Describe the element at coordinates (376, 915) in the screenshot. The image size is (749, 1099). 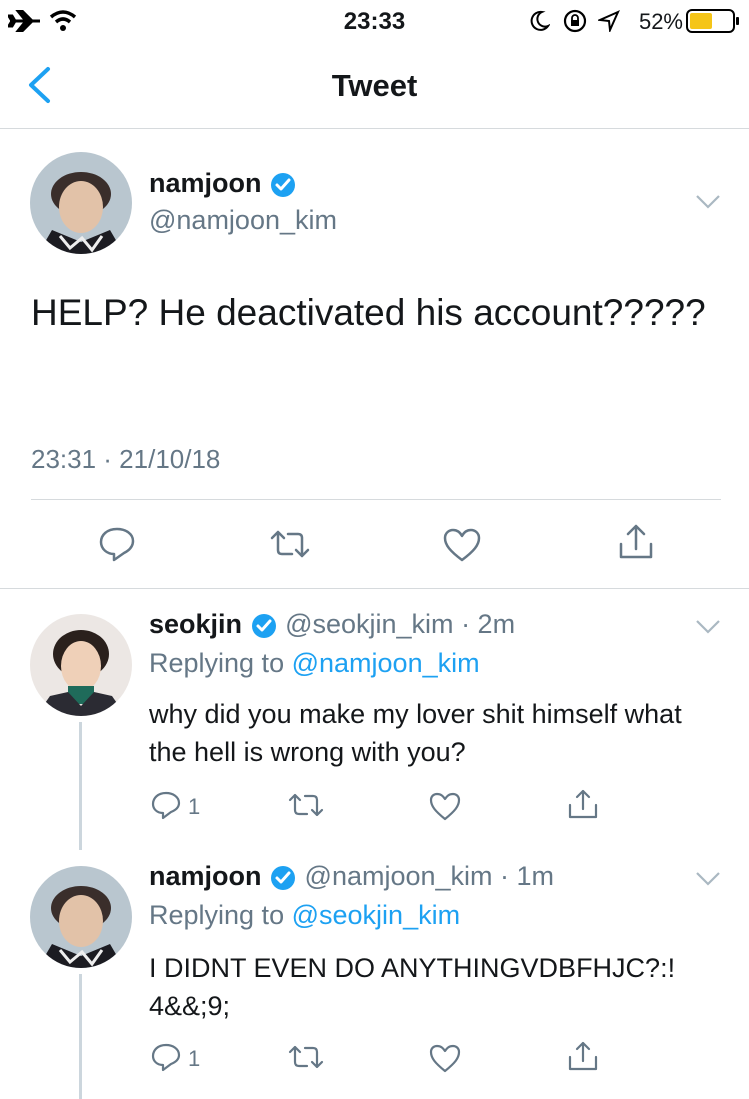
I see `replying-to-link: @seokjin_kim` at that location.